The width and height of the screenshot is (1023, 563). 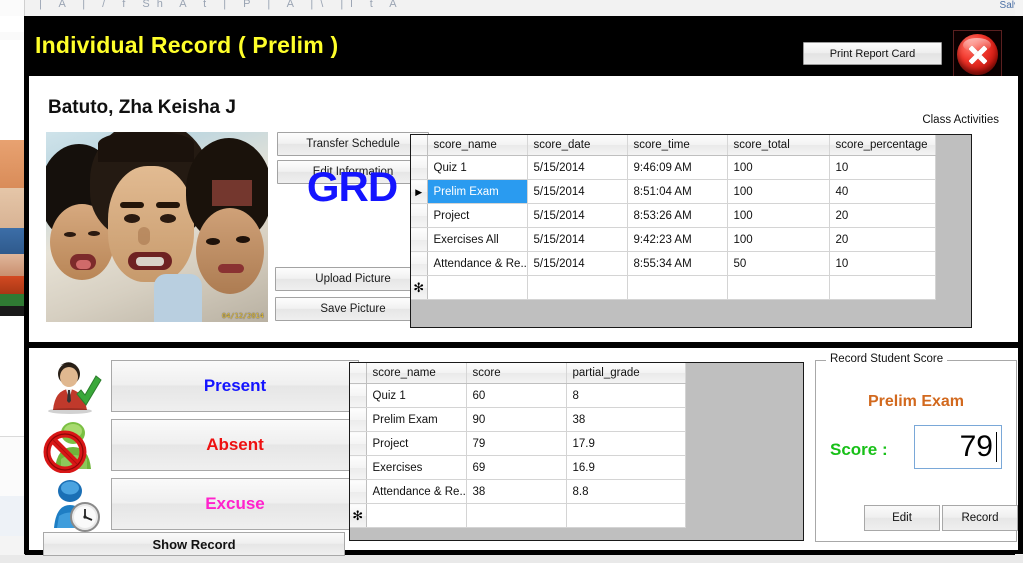 What do you see at coordinates (626, 467) in the screenshot?
I see `table-cell: 16.9` at bounding box center [626, 467].